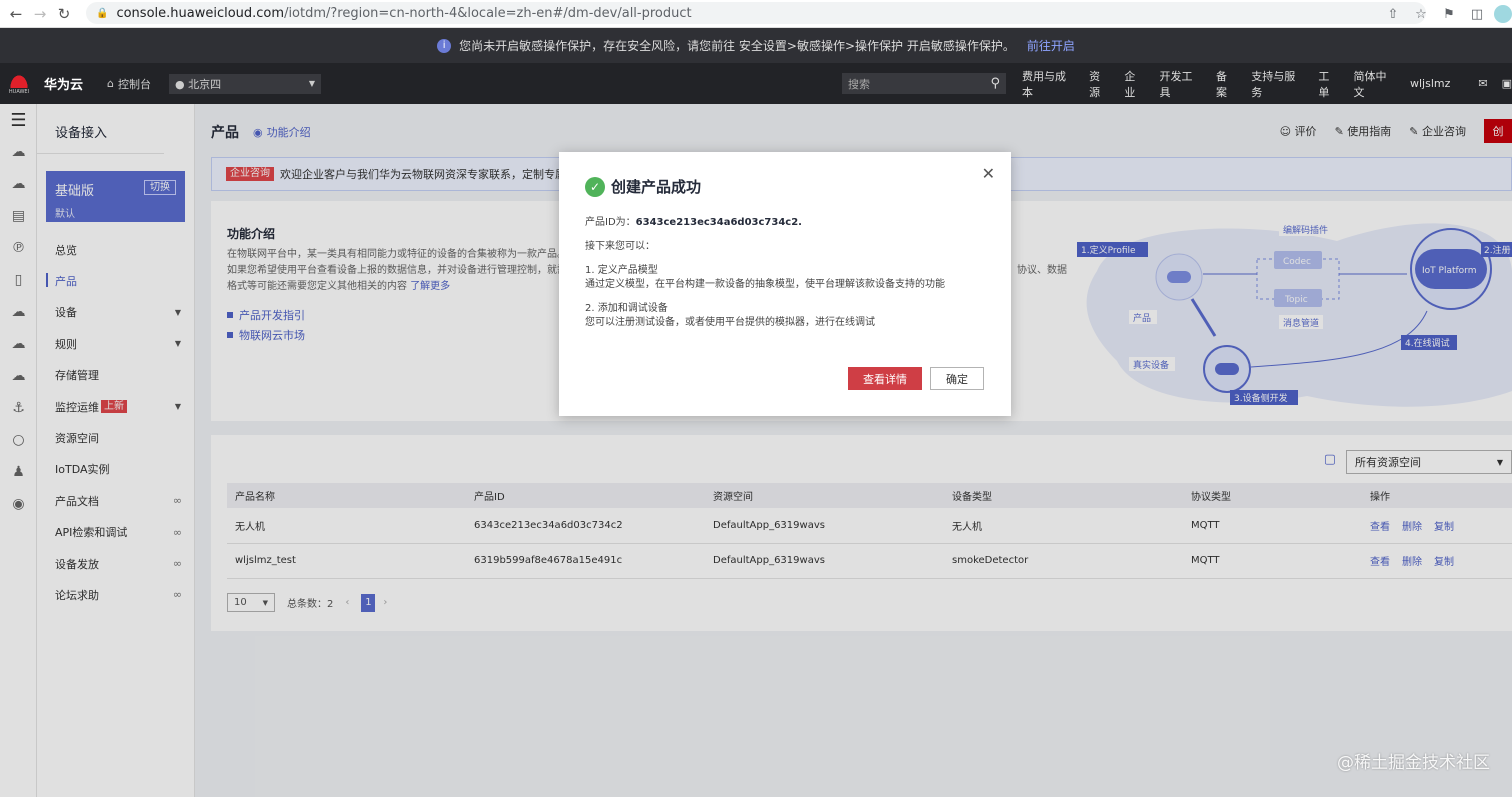 This screenshot has height=797, width=1512. I want to click on search-placeholder: 搜索, so click(859, 84).